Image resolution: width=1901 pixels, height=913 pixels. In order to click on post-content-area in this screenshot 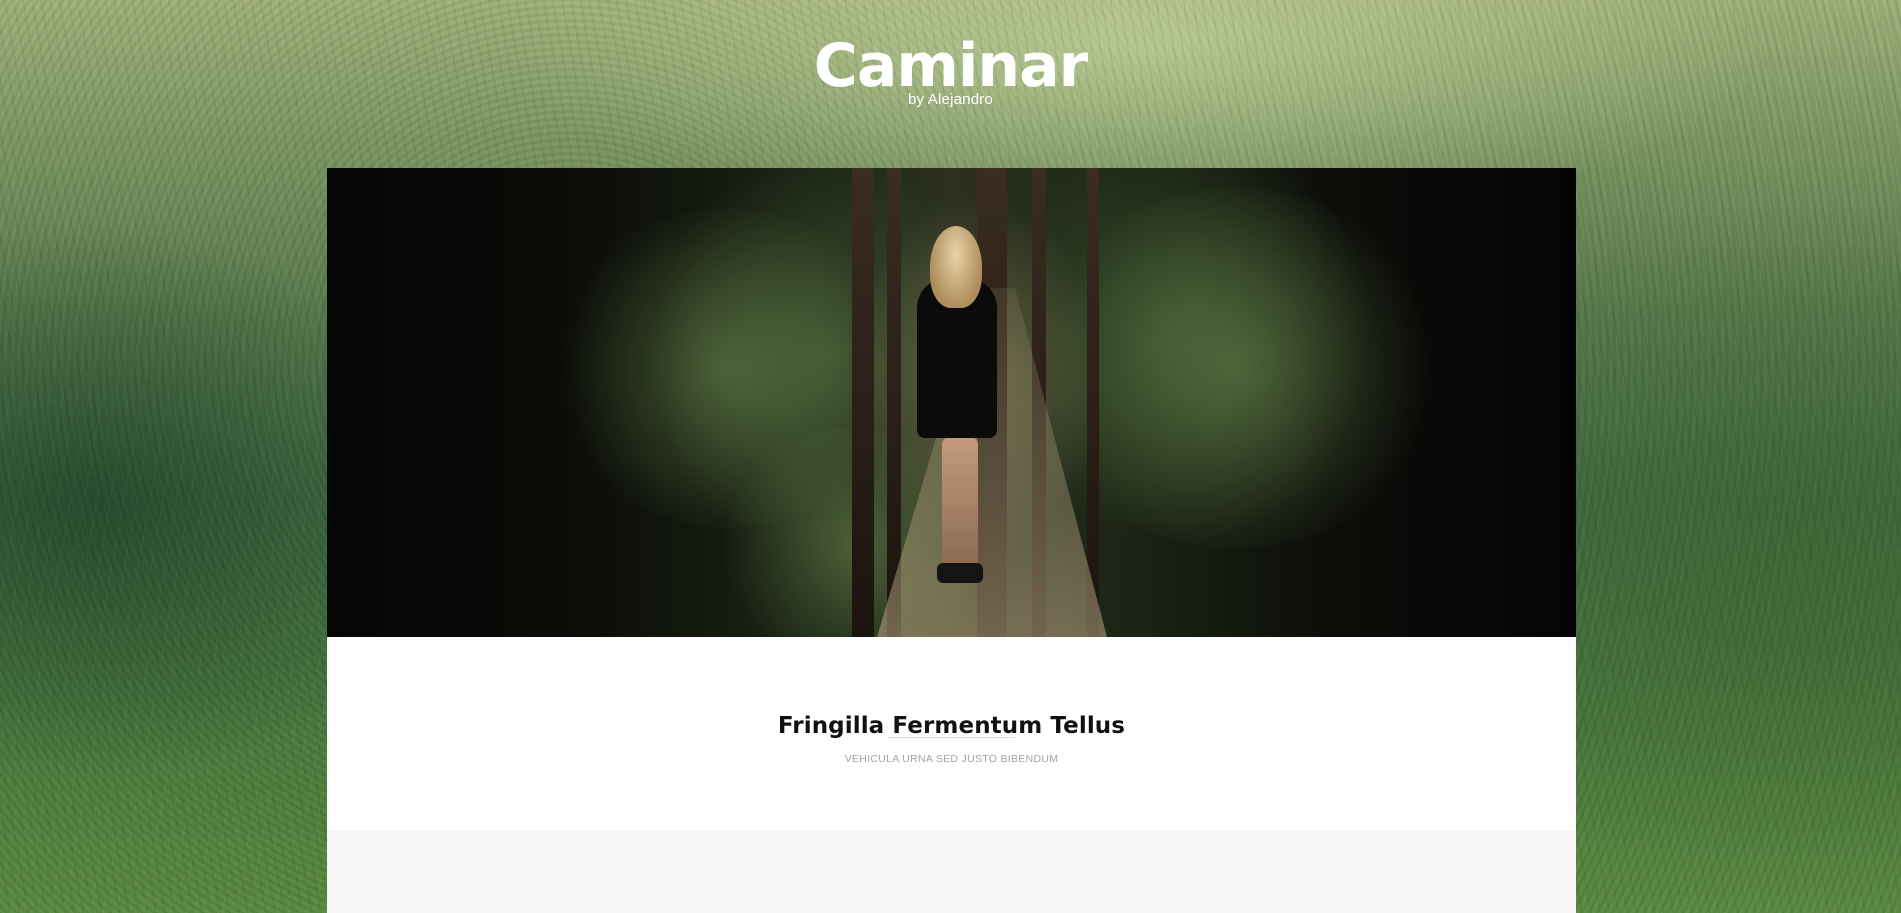, I will do `click(951, 872)`.